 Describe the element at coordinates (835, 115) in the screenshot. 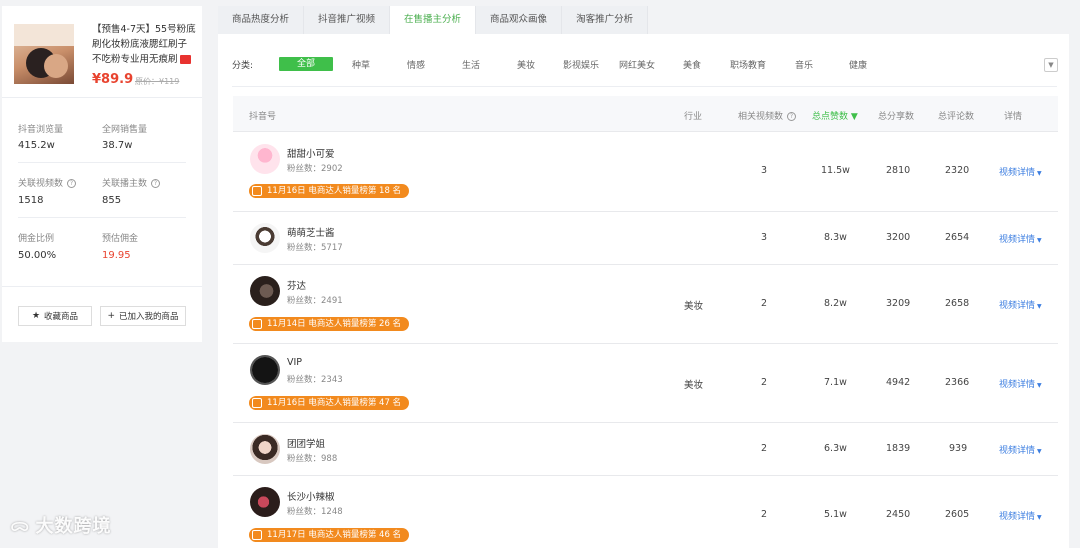

I see `col-likes-sorted: 总点赞数 ▼` at that location.